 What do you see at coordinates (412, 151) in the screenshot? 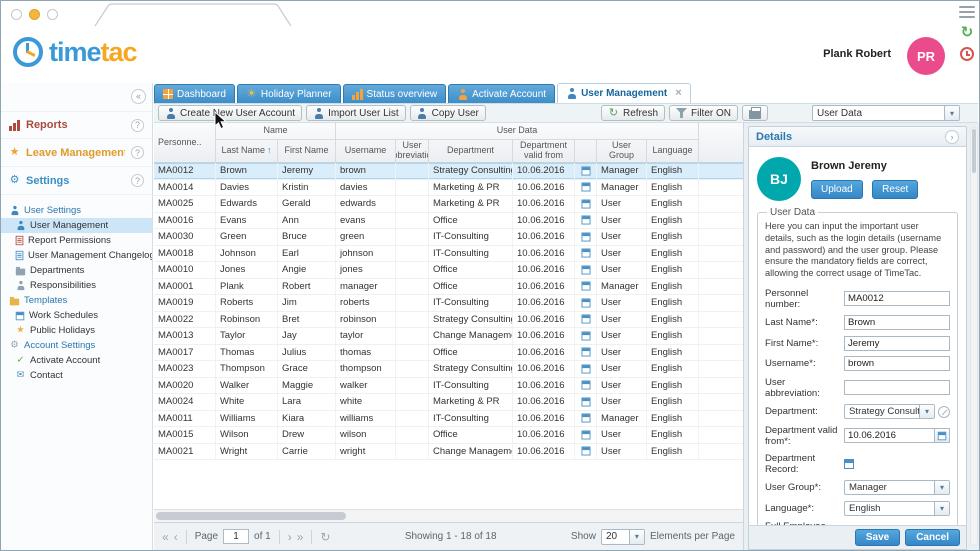
I see `column-header-abbreviation: User abbreviation` at bounding box center [412, 151].